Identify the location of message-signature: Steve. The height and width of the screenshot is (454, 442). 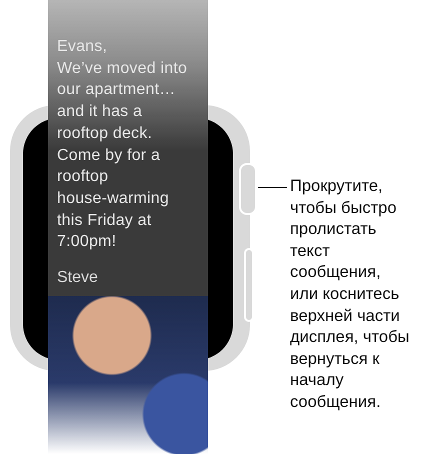
(77, 278).